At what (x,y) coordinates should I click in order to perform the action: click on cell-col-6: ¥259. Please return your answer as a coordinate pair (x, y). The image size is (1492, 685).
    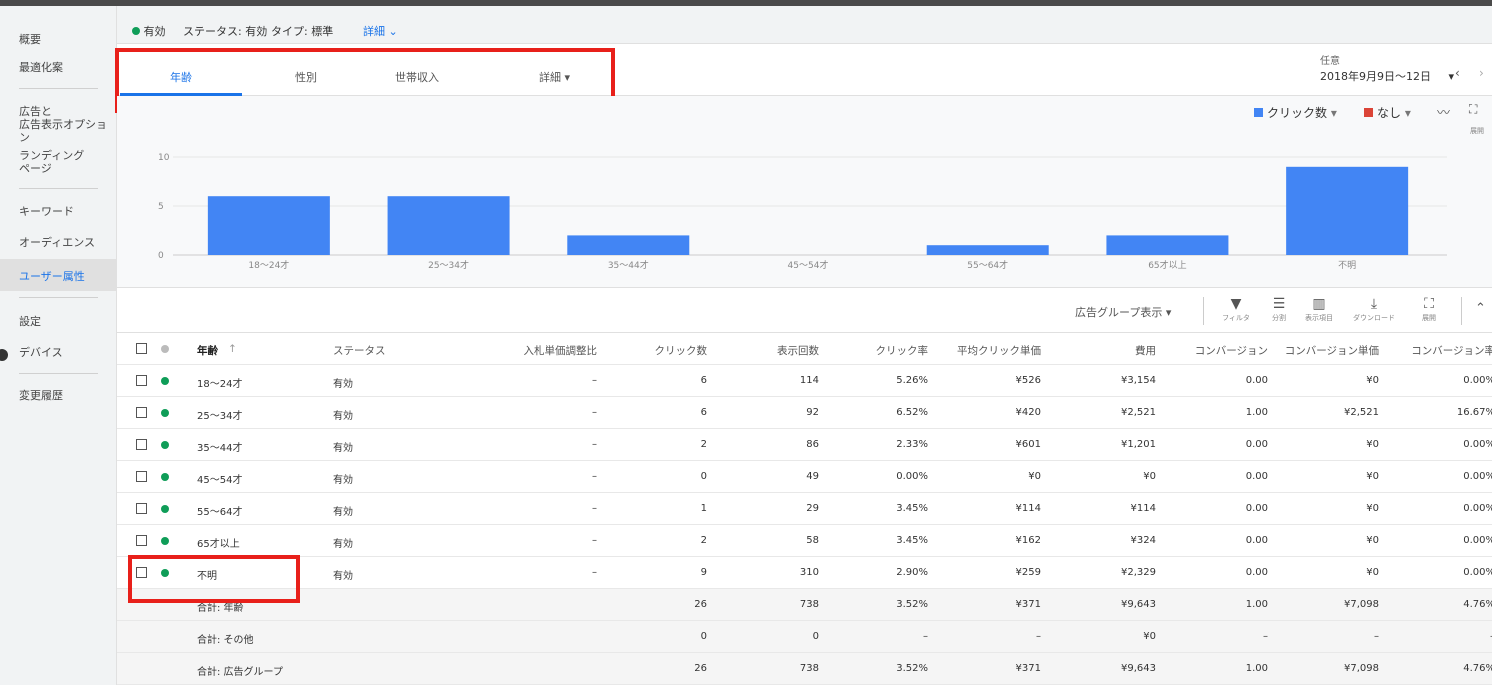
    Looking at the image, I should click on (1028, 572).